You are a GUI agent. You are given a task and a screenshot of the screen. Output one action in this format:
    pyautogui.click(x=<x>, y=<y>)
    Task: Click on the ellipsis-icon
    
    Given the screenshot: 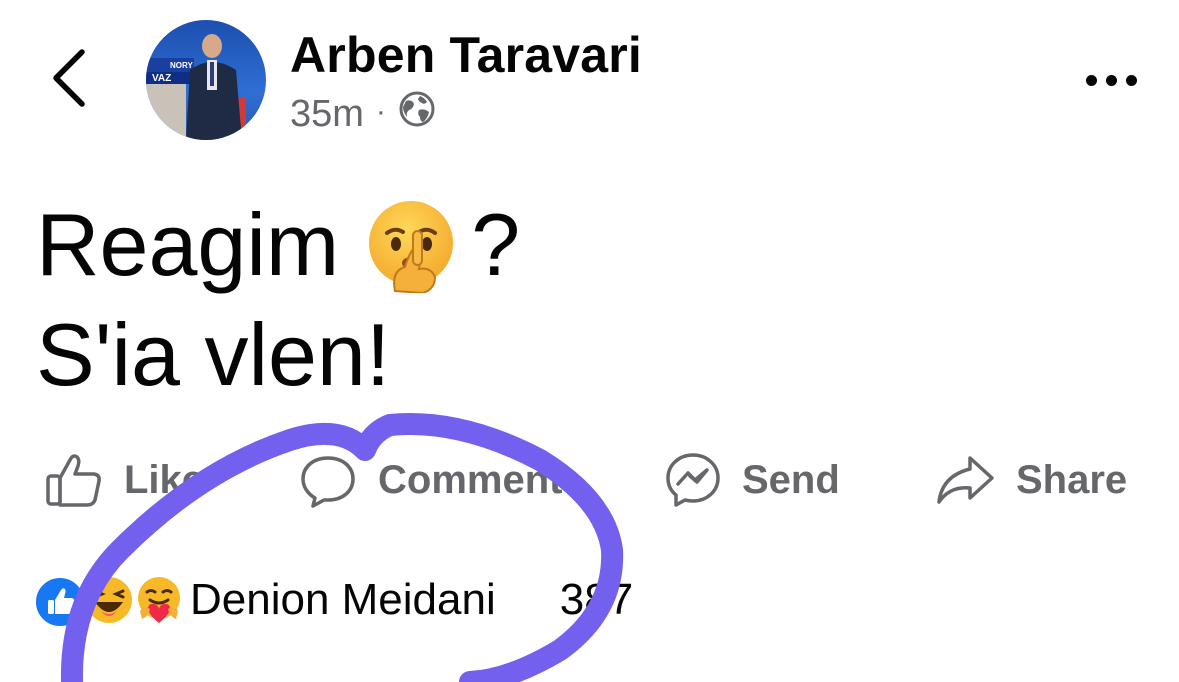 What is the action you would take?
    pyautogui.click(x=1111, y=80)
    